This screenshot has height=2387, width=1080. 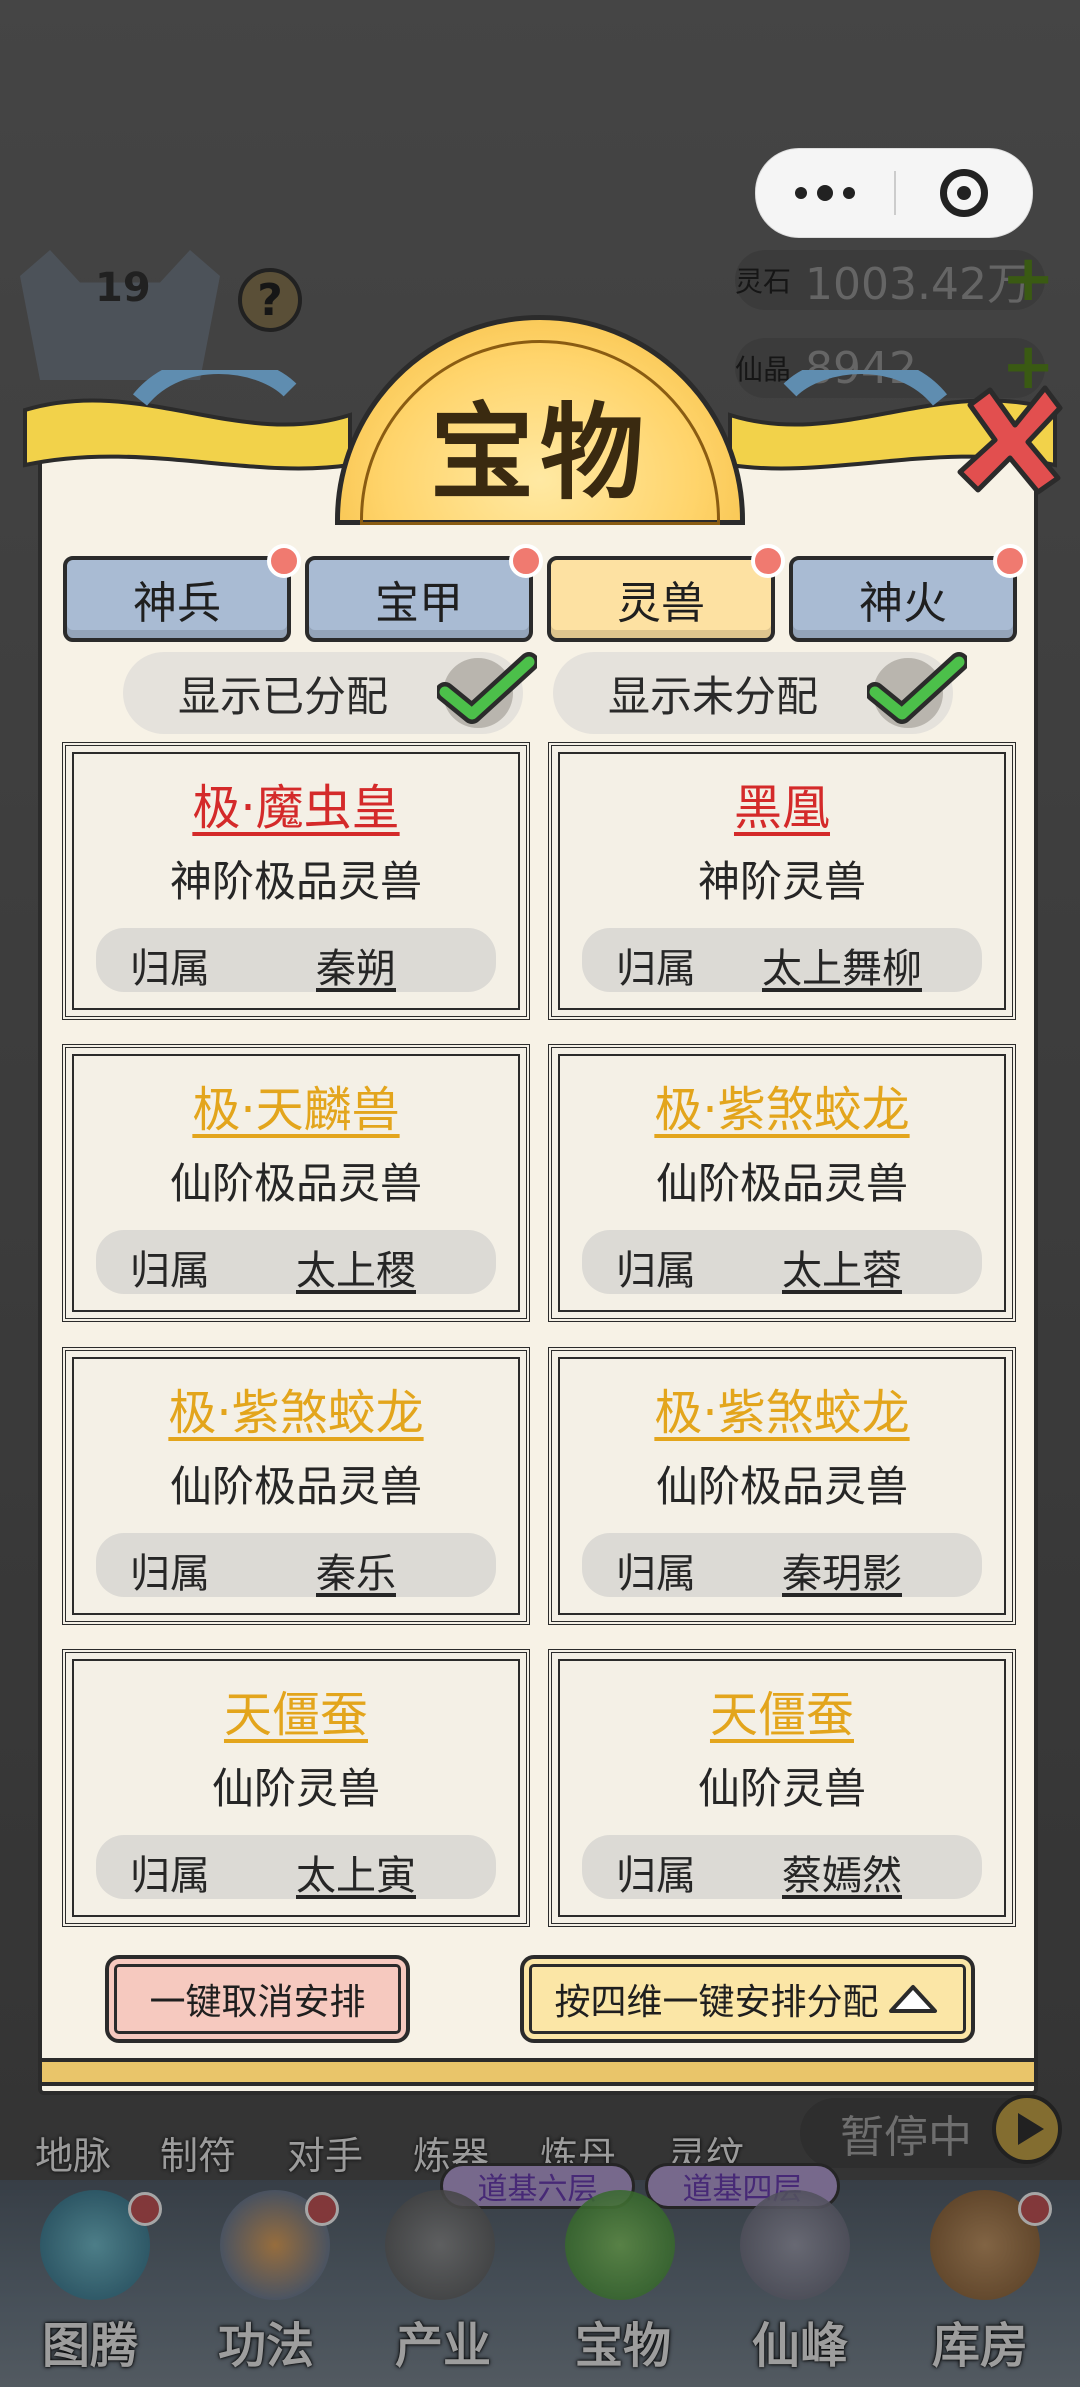 I want to click on cancel-all-button: 一键取消安排, so click(x=257, y=1999).